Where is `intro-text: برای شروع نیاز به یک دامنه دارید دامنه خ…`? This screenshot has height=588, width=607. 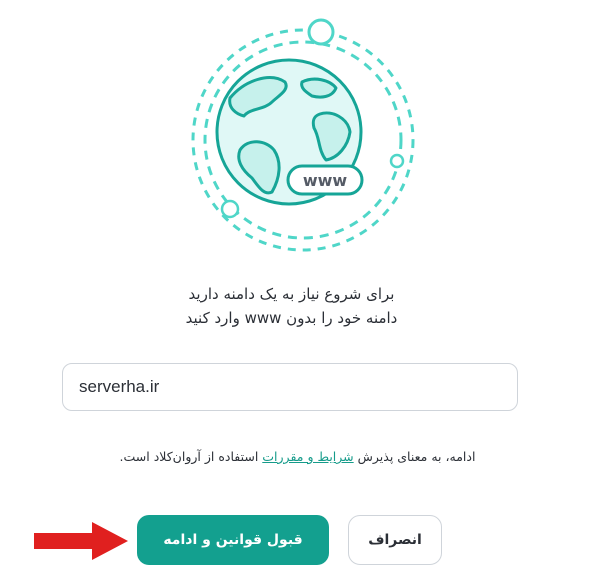 intro-text: برای شروع نیاز به یک دامنه دارید دامنه خ… is located at coordinates (303, 306).